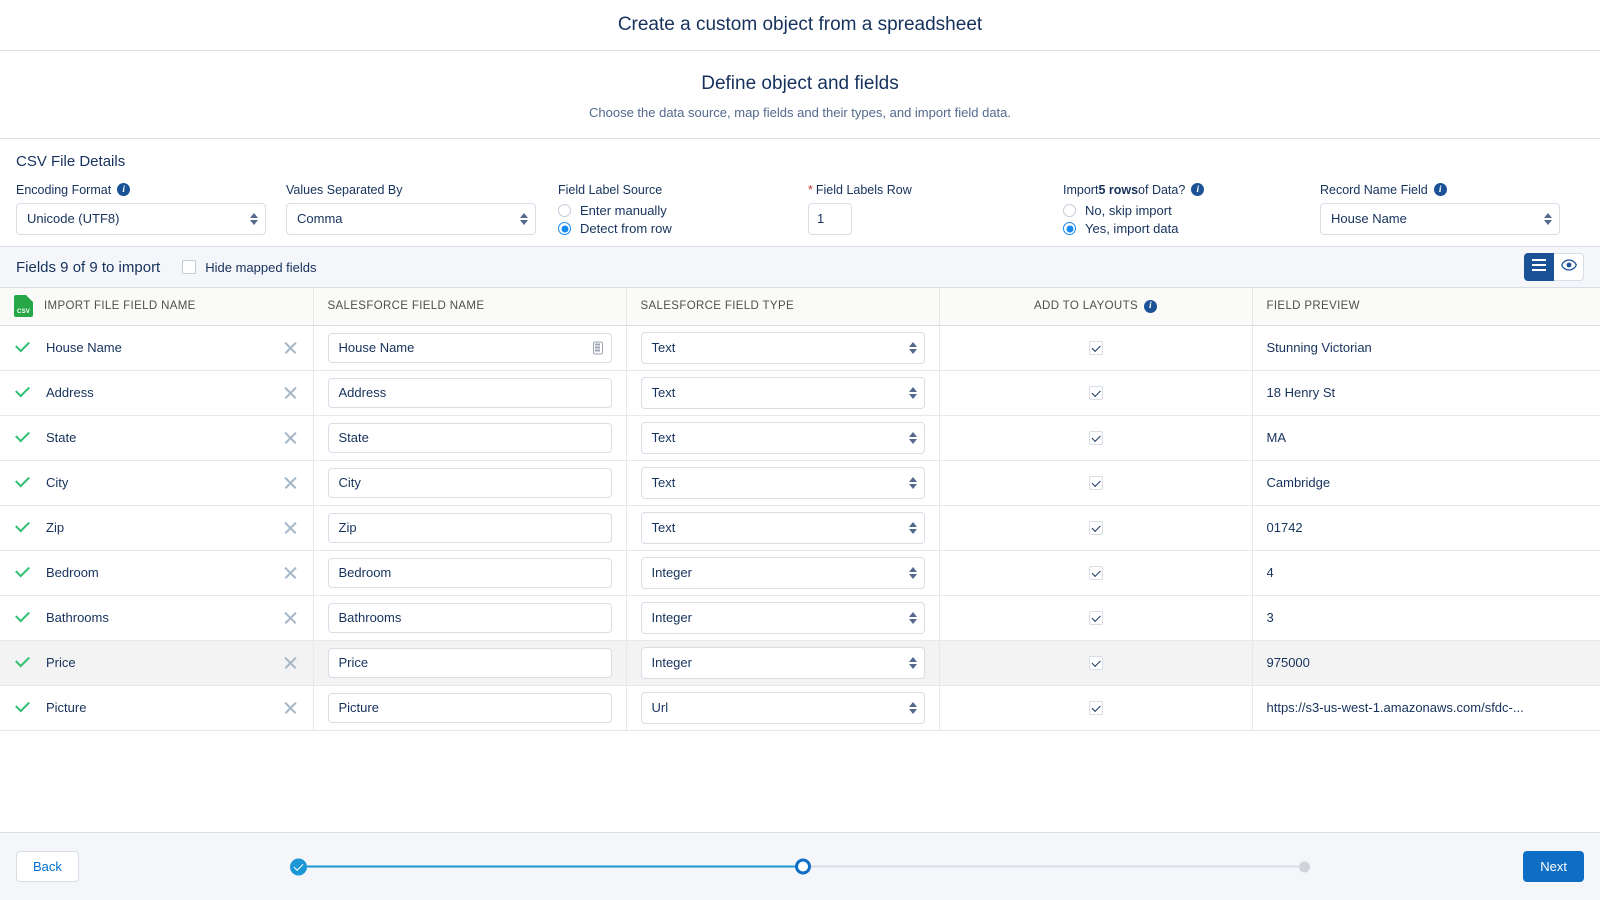 This screenshot has width=1600, height=900. I want to click on salesforce-field-name-input: Bathrooms, so click(469, 617).